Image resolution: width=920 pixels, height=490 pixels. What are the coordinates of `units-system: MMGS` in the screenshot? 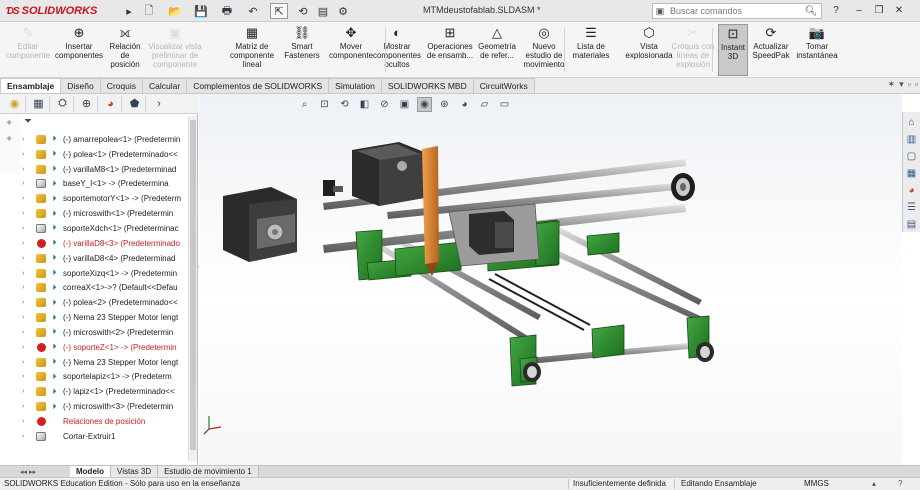 It's located at (816, 484).